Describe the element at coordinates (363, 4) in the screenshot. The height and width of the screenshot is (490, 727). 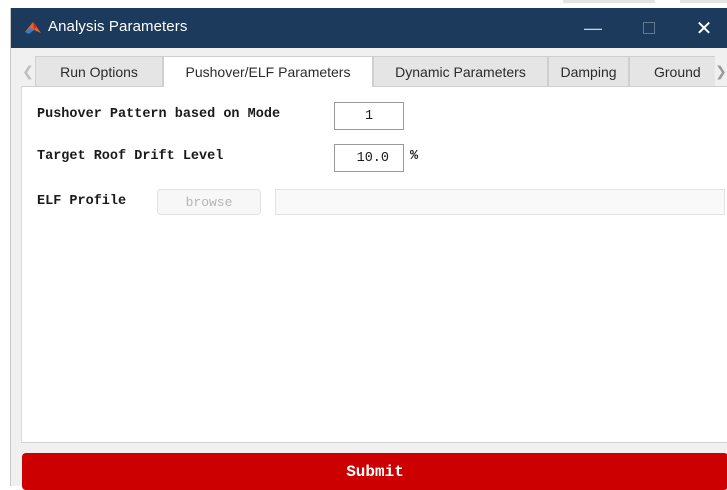
I see `background-strip` at that location.